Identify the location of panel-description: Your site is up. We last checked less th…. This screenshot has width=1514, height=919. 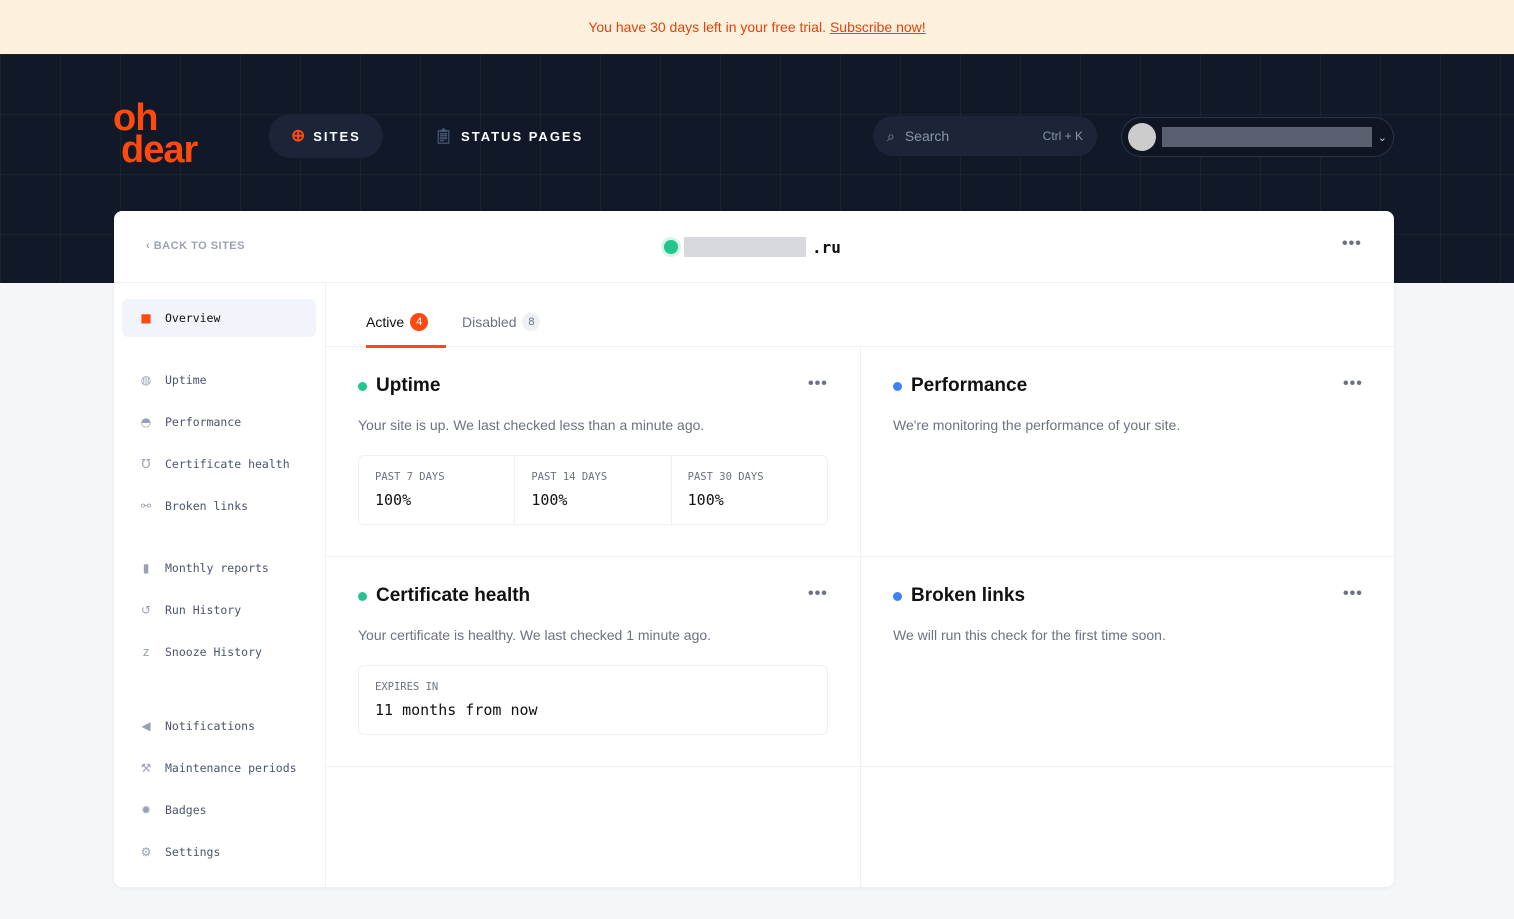
(531, 425).